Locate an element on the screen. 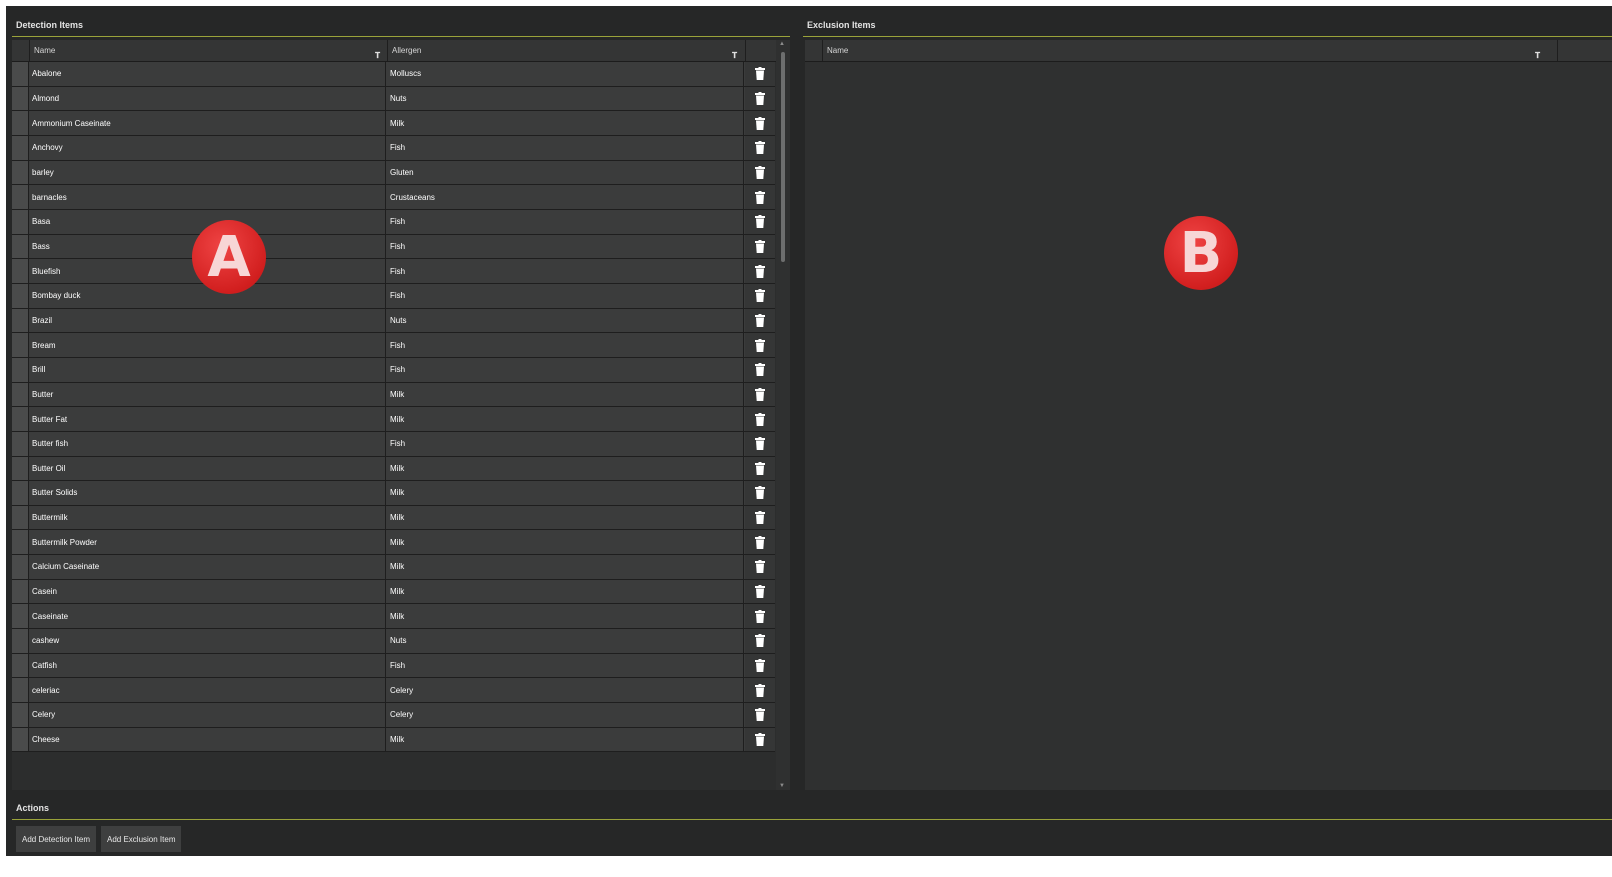  cell-name: Almond is located at coordinates (207, 98).